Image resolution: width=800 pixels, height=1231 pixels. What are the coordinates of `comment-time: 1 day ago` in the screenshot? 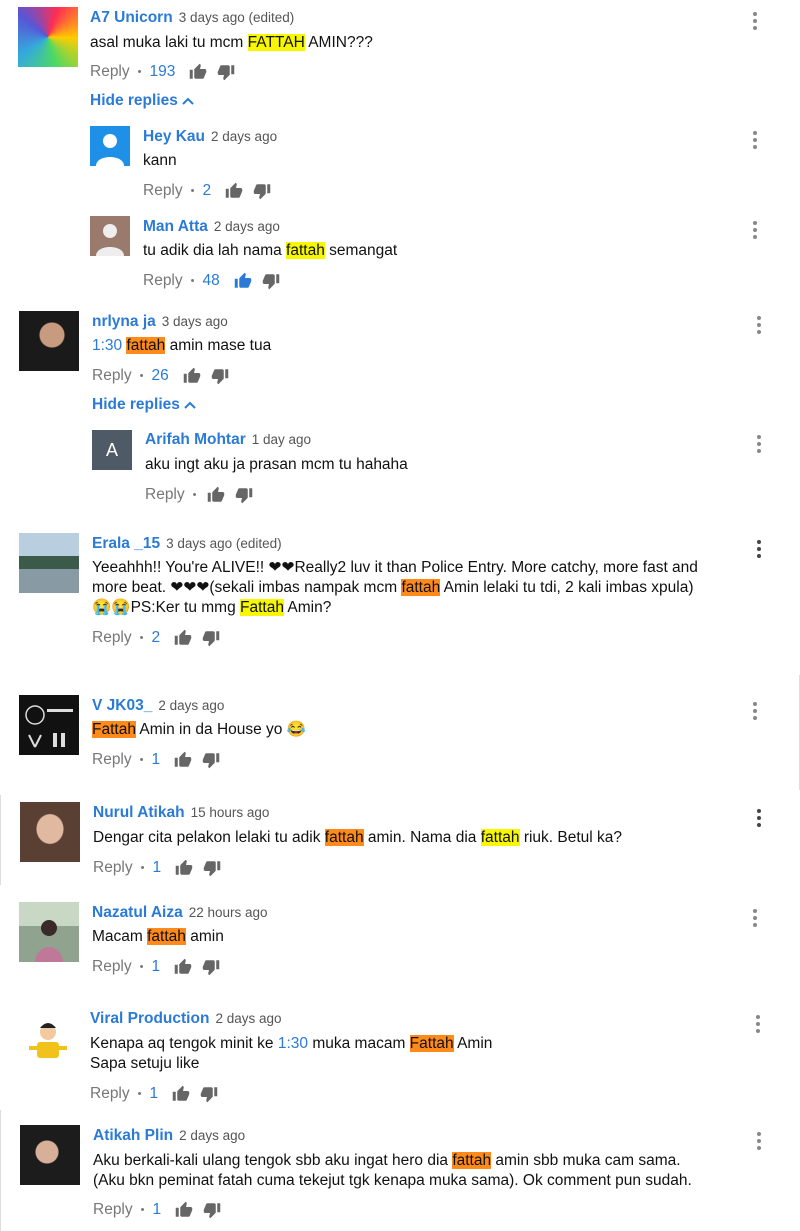 It's located at (281, 439).